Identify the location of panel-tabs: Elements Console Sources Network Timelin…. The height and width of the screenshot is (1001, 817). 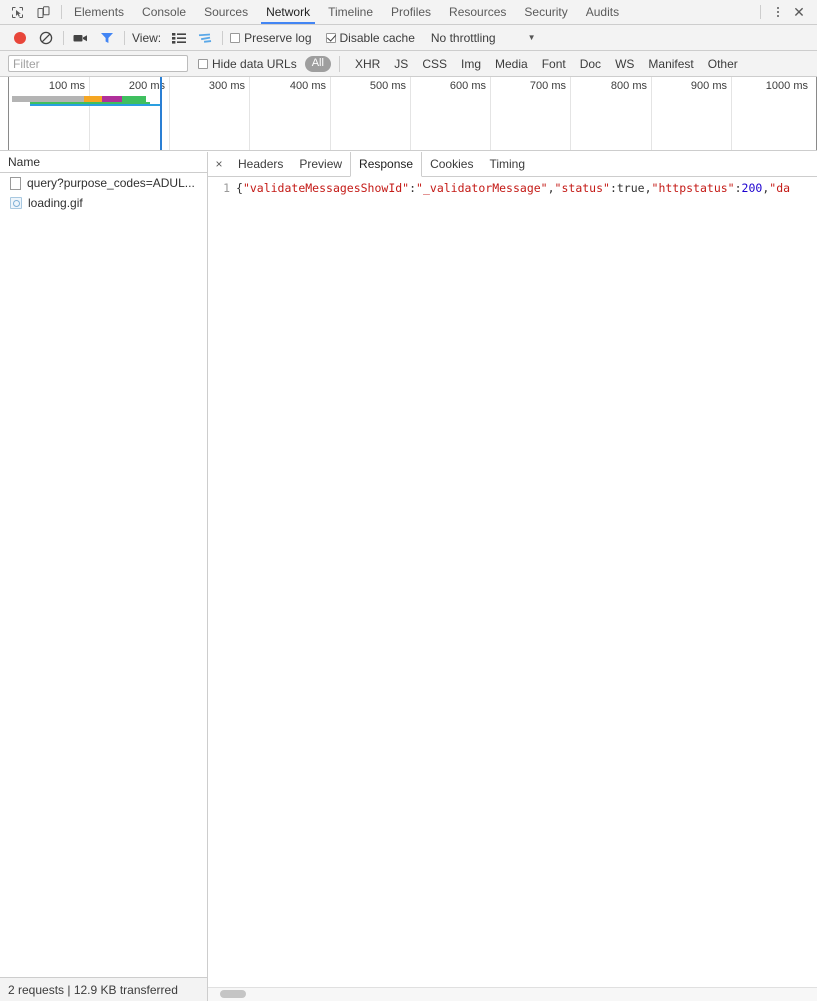
(409, 12).